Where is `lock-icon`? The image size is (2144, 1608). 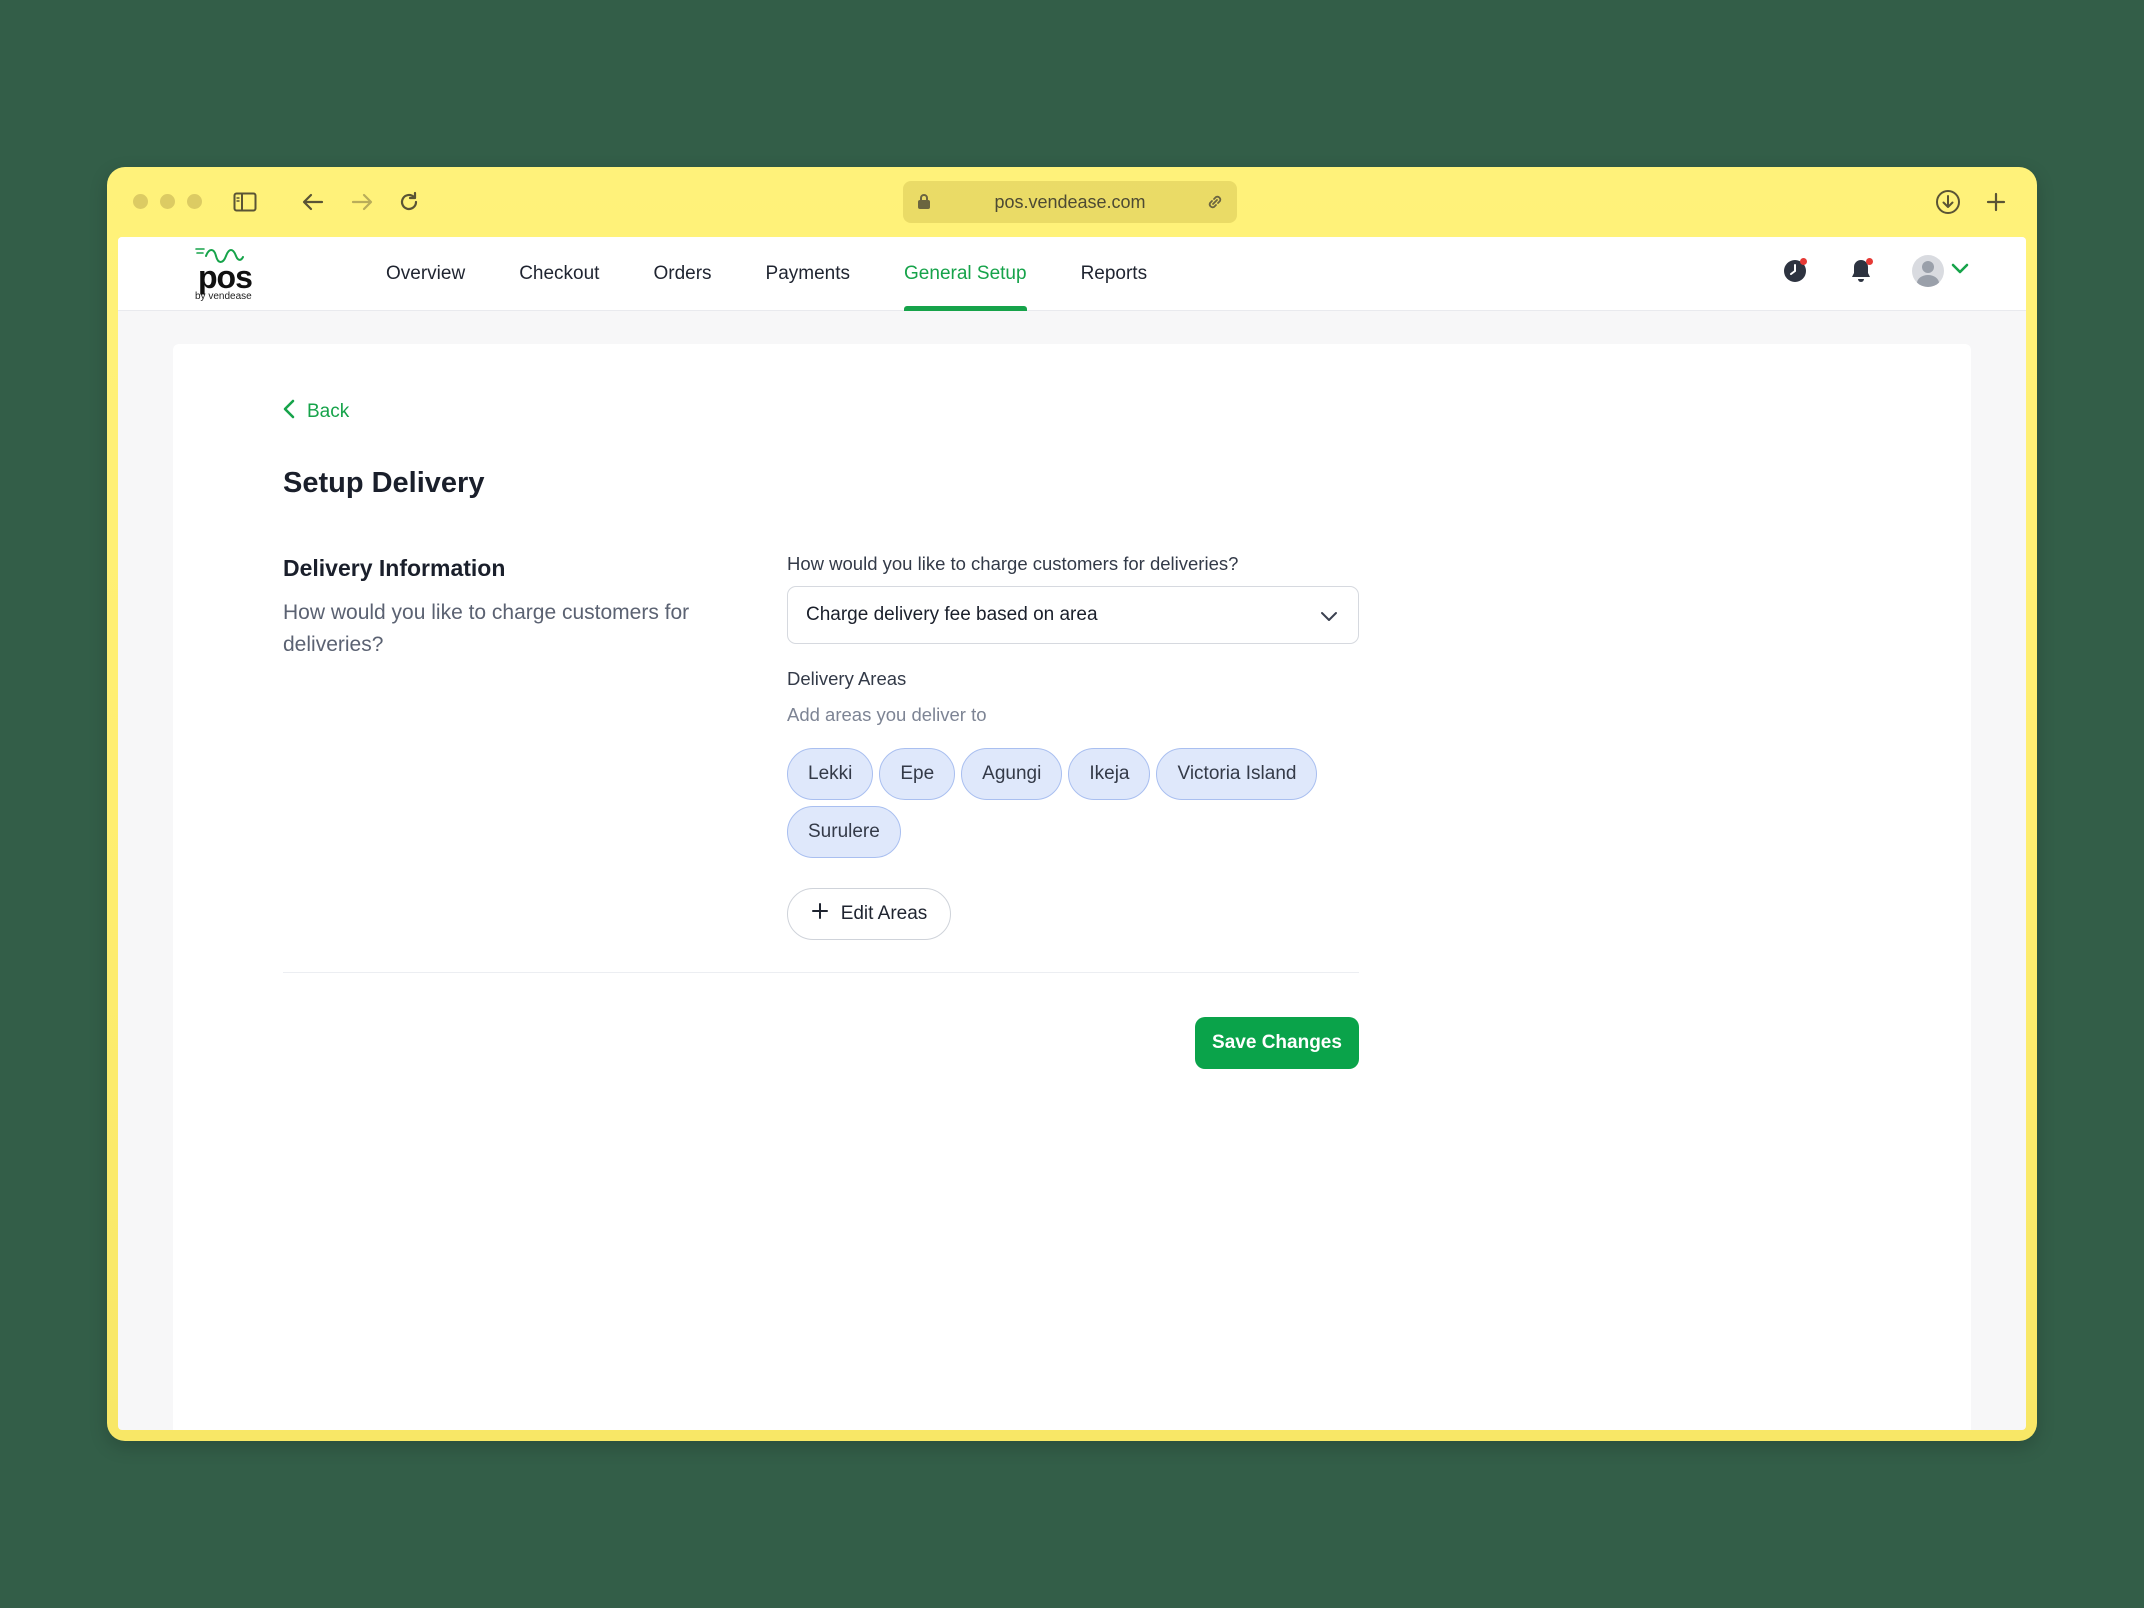
lock-icon is located at coordinates (924, 204).